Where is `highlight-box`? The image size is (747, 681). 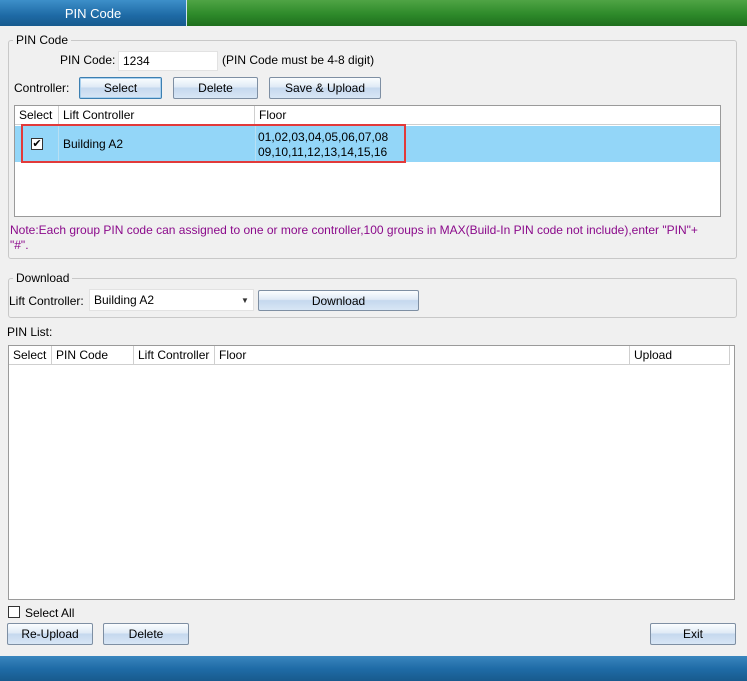 highlight-box is located at coordinates (213, 143).